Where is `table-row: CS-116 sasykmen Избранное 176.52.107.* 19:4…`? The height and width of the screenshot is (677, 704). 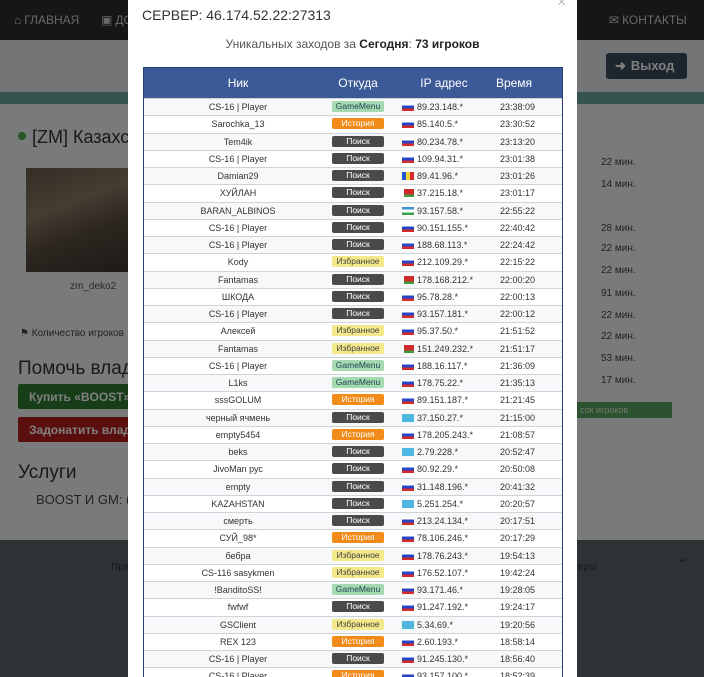
table-row: CS-116 sasykmen Избранное 176.52.107.* 19:4… is located at coordinates (353, 572).